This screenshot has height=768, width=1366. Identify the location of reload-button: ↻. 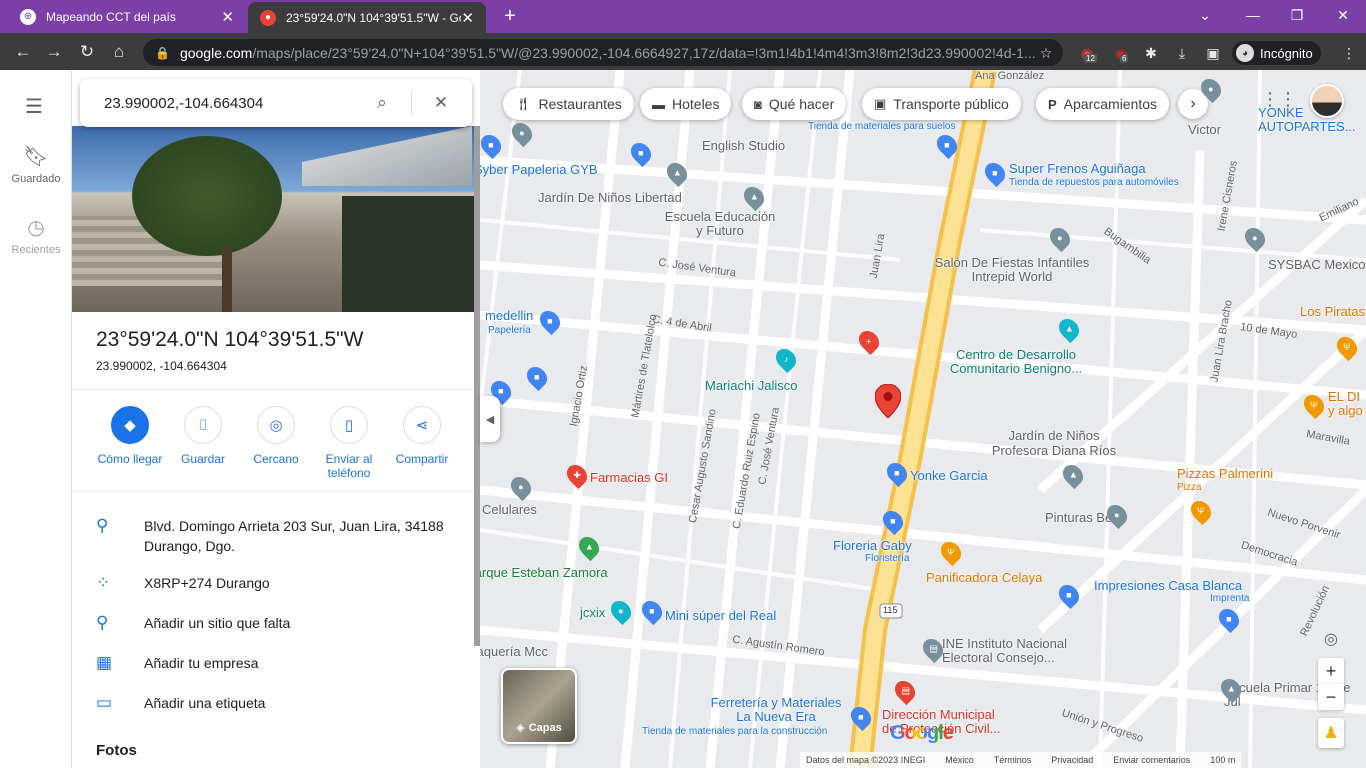
(87, 52).